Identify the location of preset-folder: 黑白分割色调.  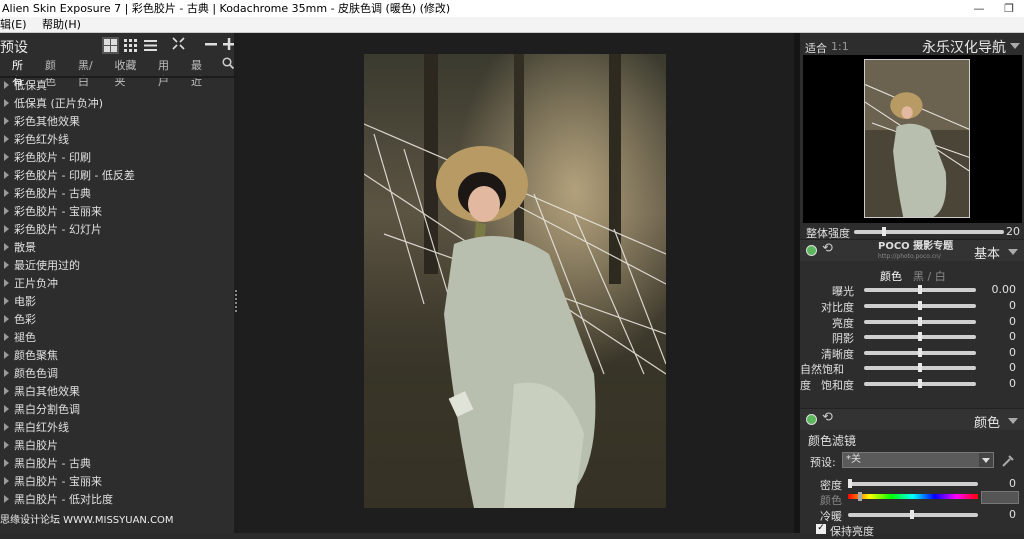
(117, 410).